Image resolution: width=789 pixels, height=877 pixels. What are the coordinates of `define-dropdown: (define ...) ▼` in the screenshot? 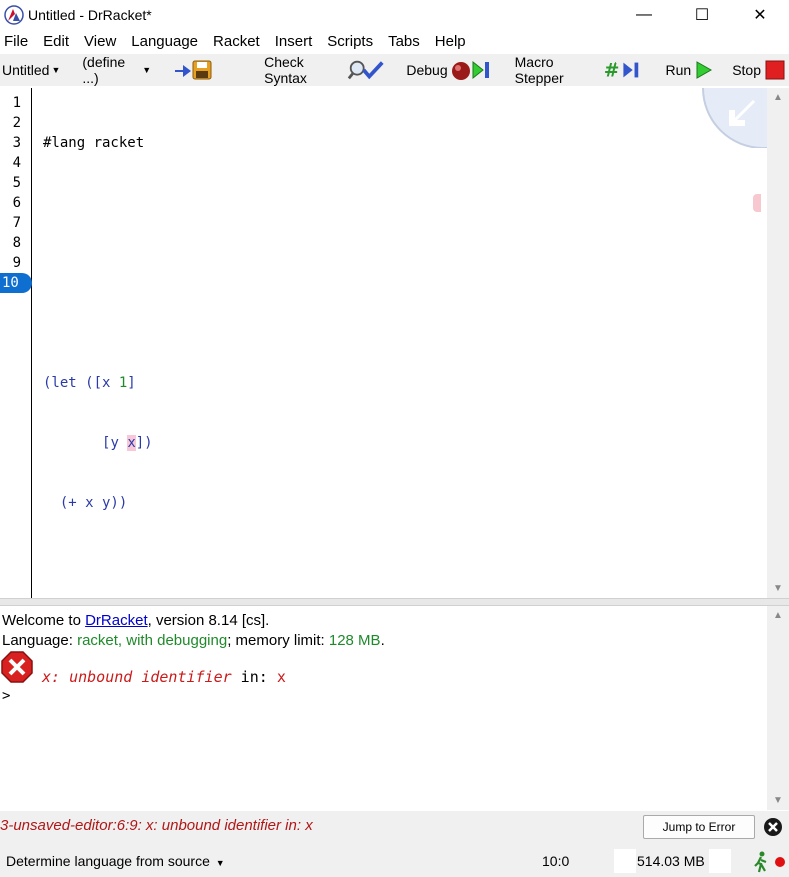 It's located at (116, 70).